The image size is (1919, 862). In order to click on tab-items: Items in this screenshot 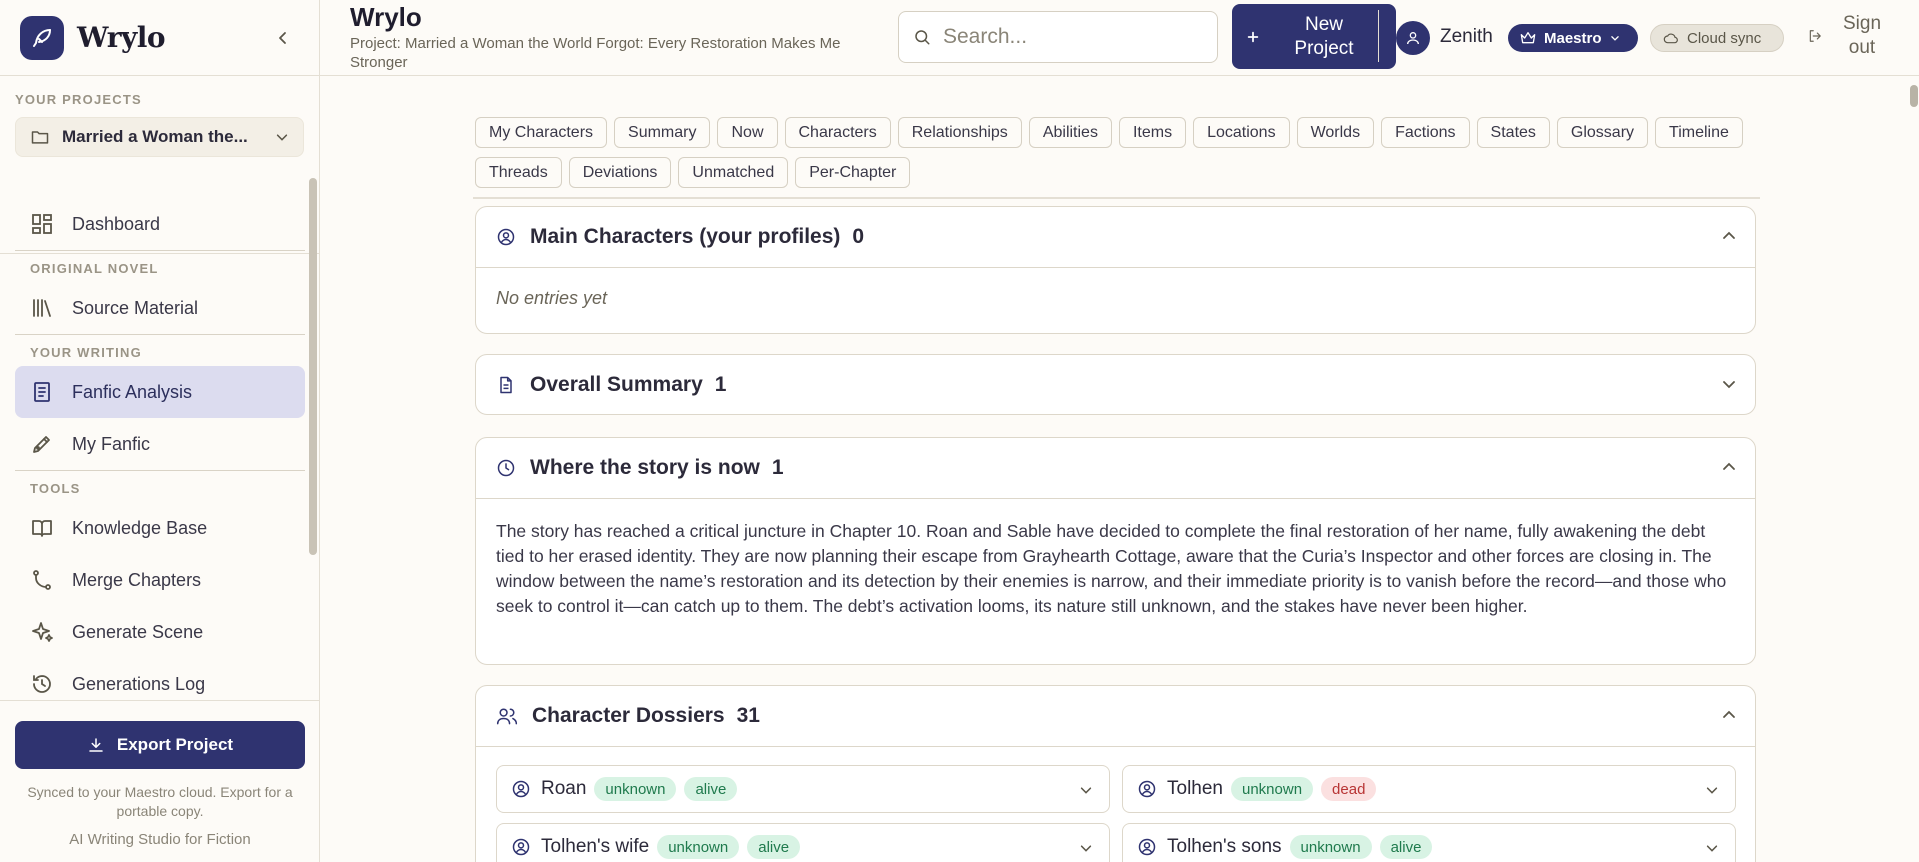, I will do `click(1152, 132)`.